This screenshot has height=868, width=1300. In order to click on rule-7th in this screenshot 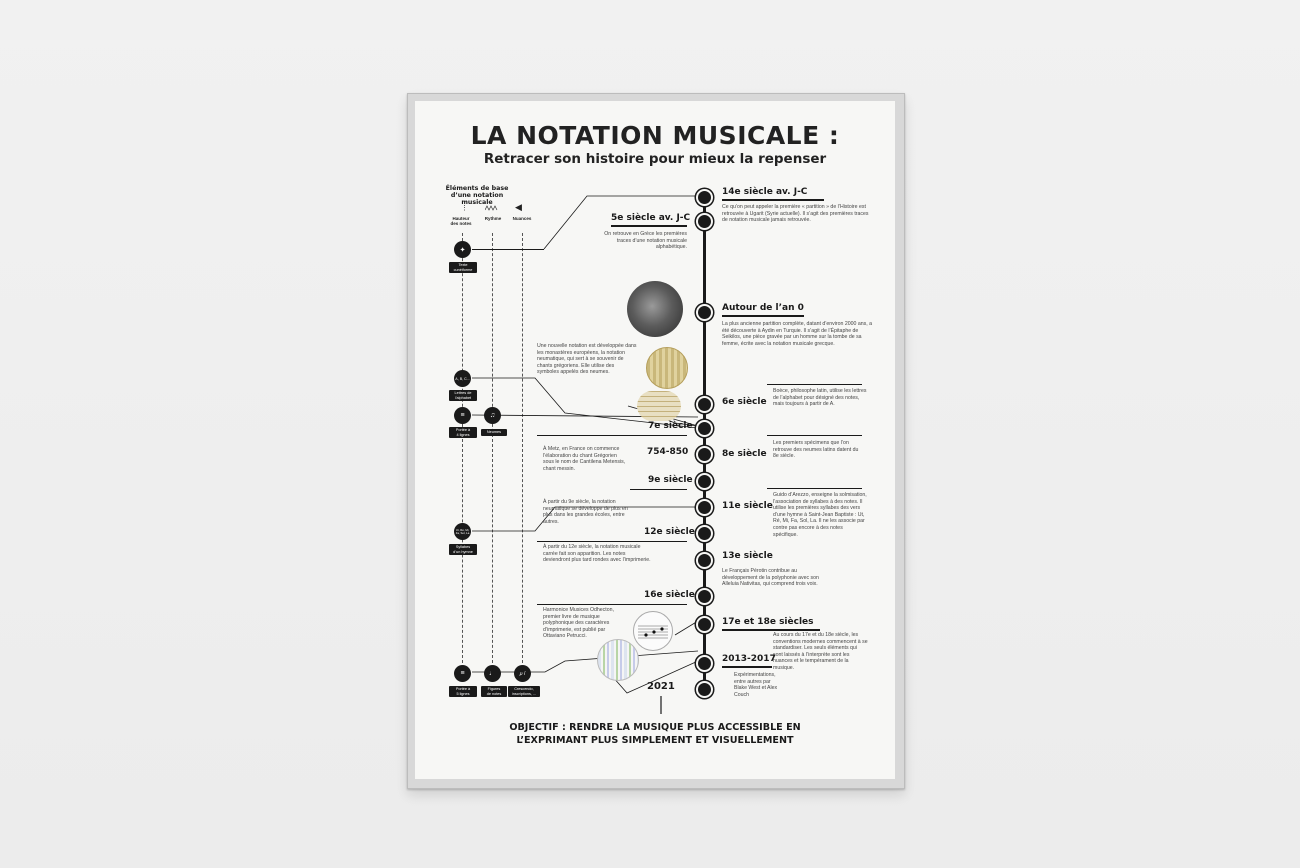, I will do `click(612, 435)`.